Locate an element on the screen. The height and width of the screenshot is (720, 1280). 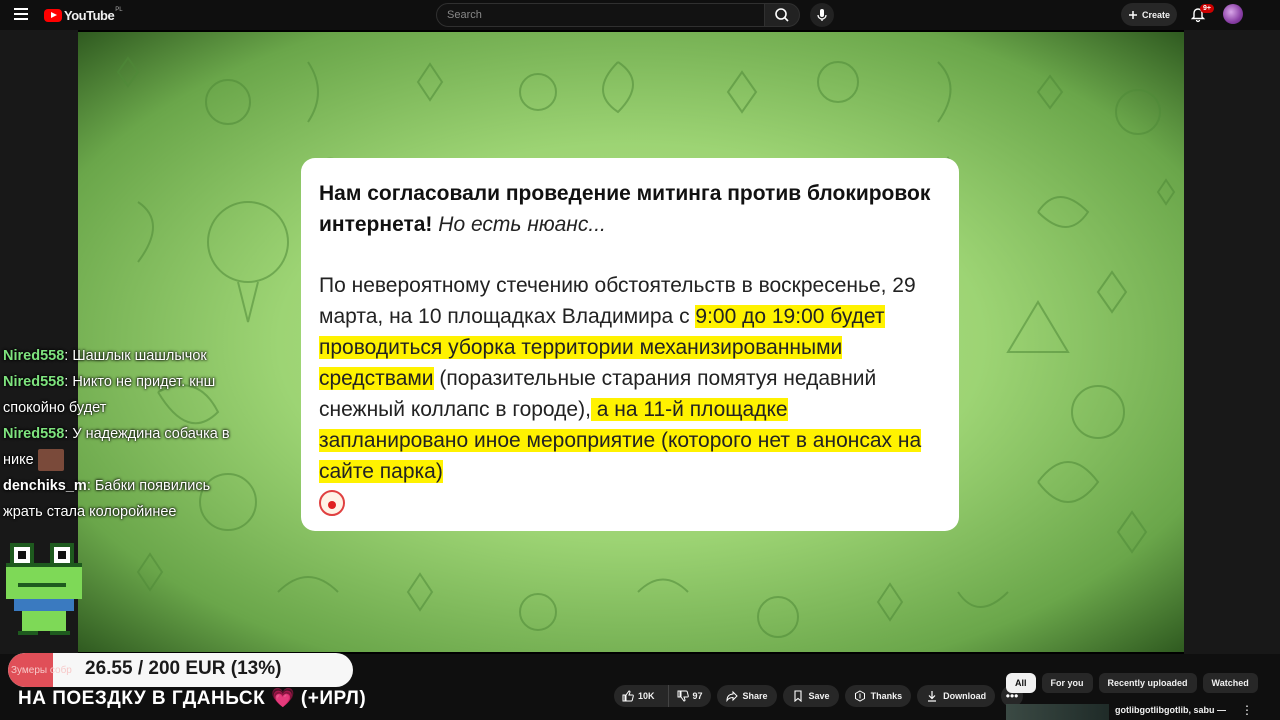
thanks-label: Thanks is located at coordinates (886, 696).